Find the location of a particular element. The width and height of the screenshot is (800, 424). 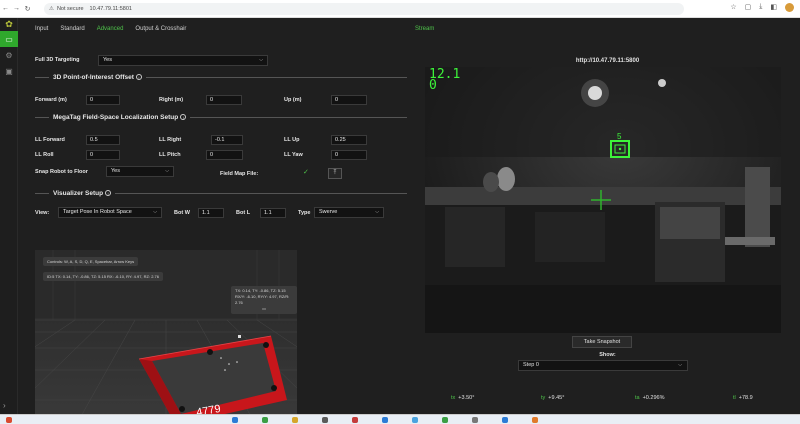

view-value: Target Pose In Robot Space is located at coordinates (97, 212).